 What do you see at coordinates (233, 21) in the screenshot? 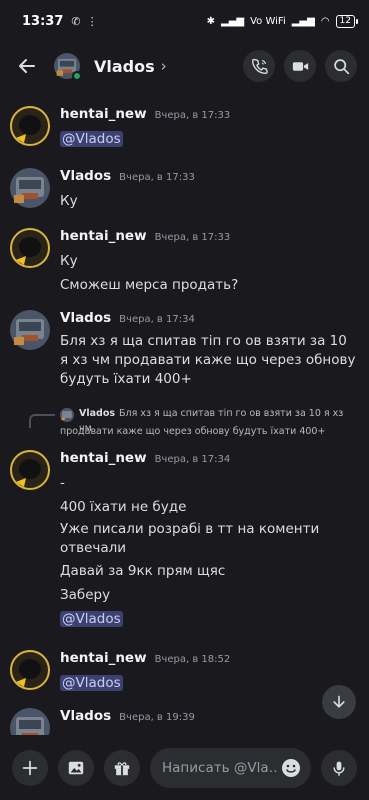
I see `signal-icon: ▂▄▆` at bounding box center [233, 21].